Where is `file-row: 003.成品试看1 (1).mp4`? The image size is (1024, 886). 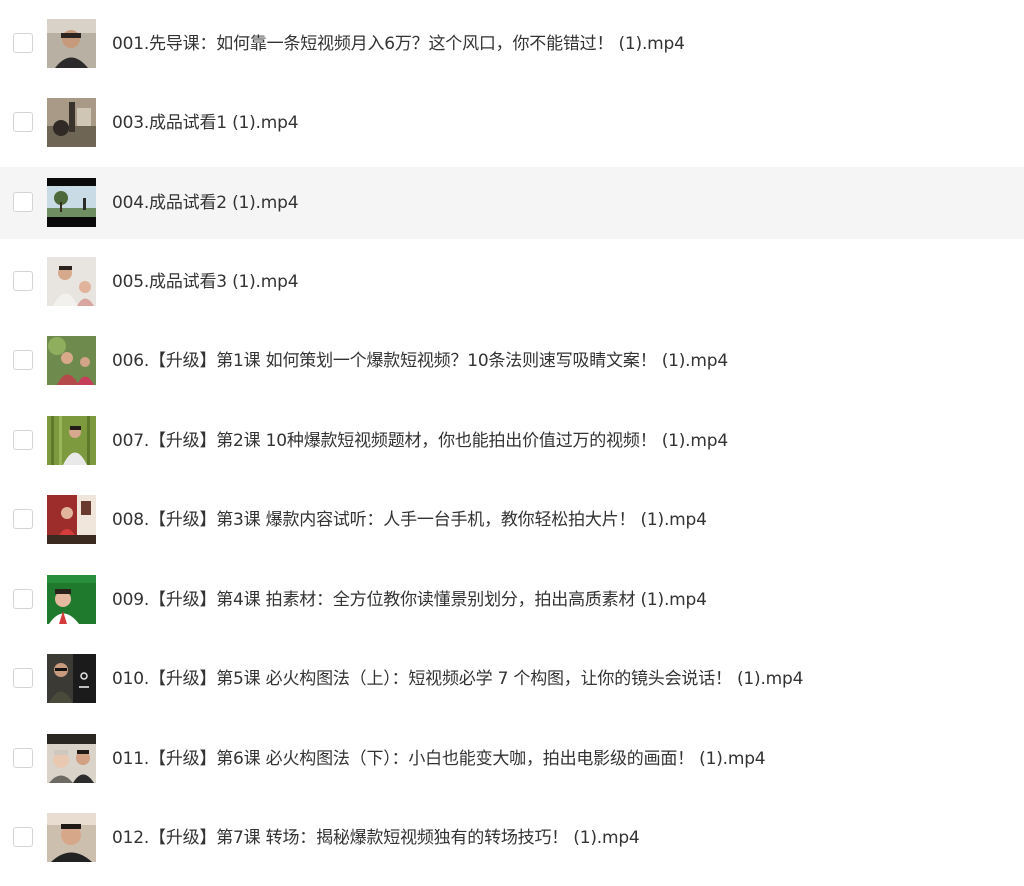 file-row: 003.成品试看1 (1).mp4 is located at coordinates (512, 123).